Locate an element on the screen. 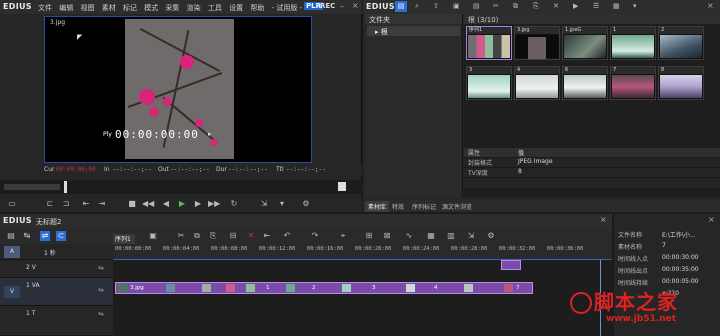 The image size is (720, 336). scrub-handle is located at coordinates (65, 187).